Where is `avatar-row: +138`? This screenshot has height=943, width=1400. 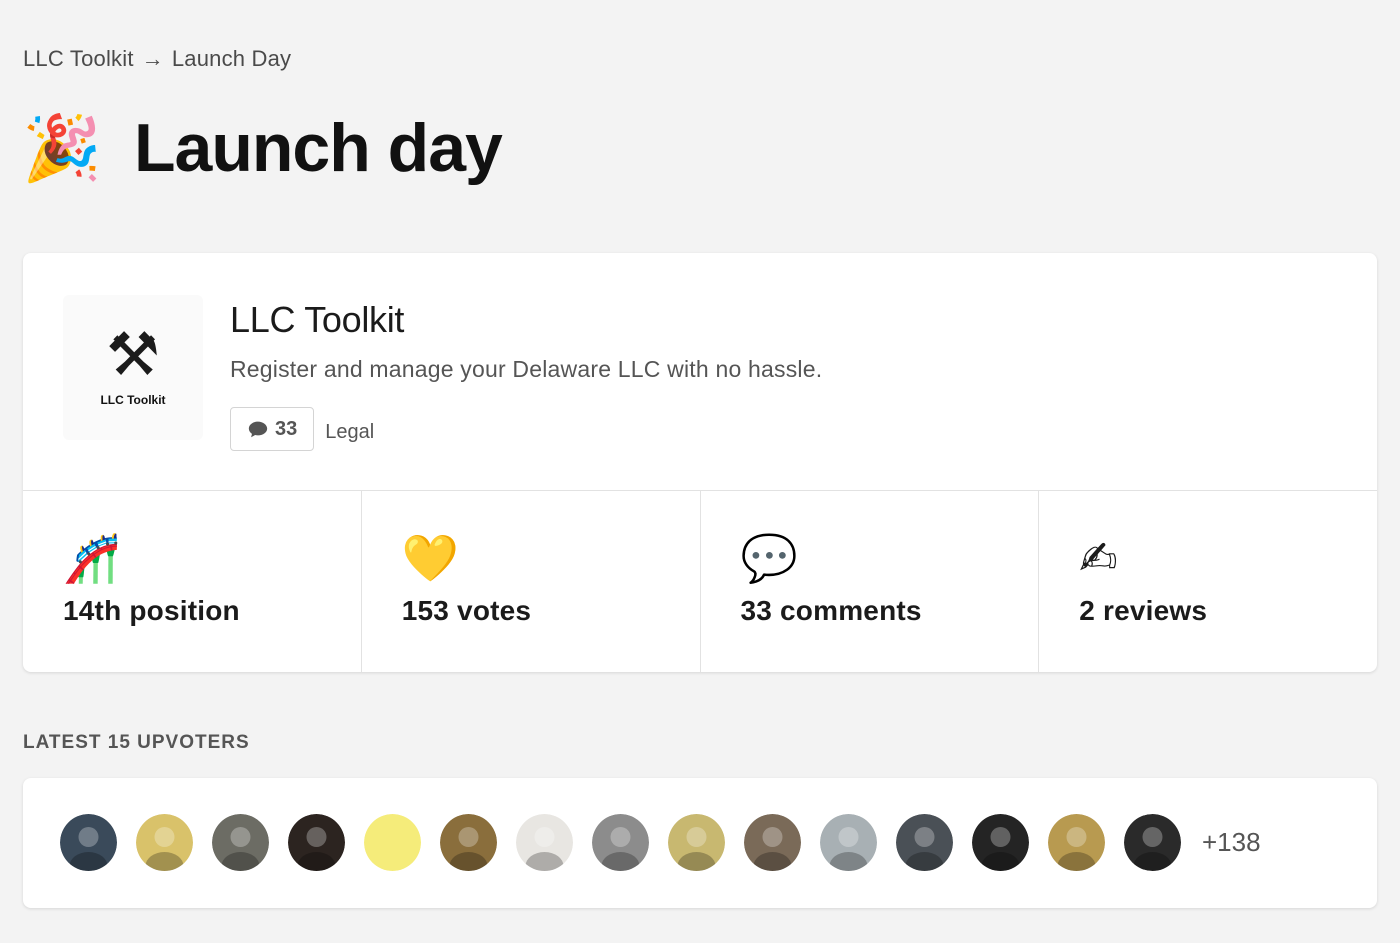 avatar-row: +138 is located at coordinates (660, 842).